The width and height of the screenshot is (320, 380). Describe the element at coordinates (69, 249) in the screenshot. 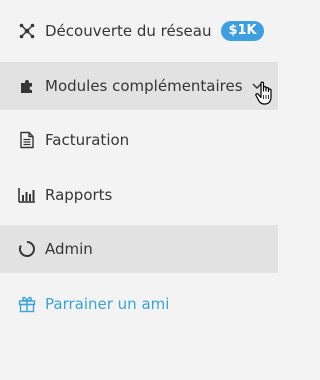

I see `menu-item-label: Admin` at that location.